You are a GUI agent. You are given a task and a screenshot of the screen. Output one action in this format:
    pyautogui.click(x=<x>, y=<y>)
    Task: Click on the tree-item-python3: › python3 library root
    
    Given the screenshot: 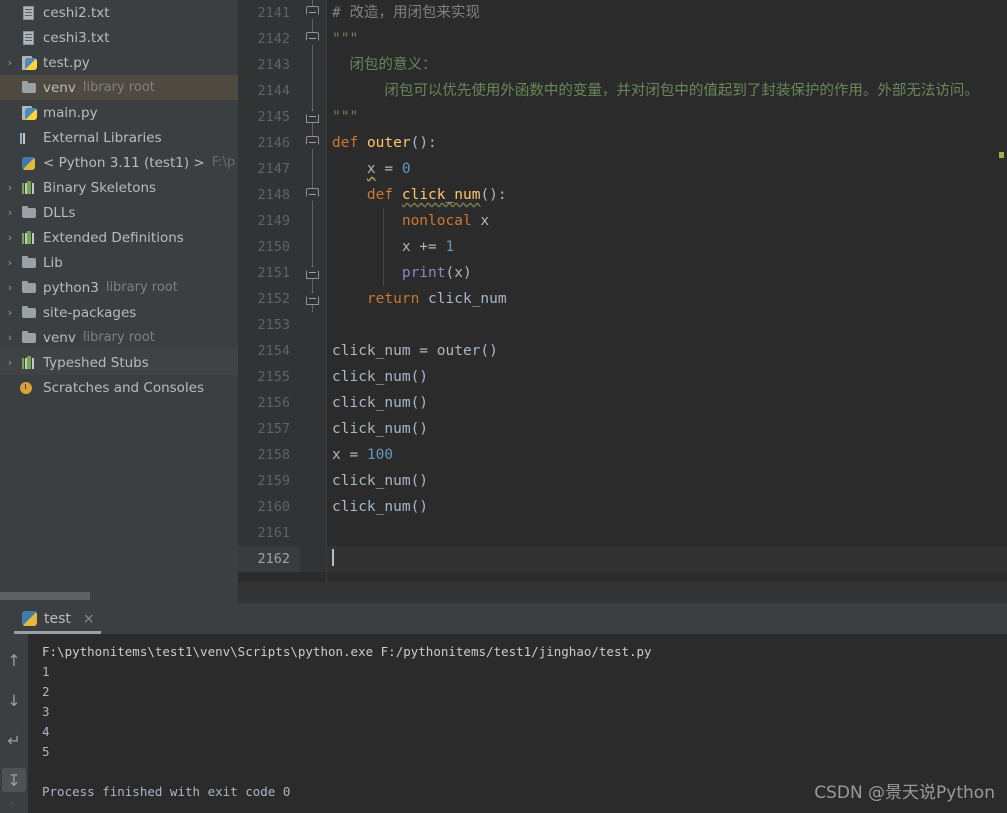 What is the action you would take?
    pyautogui.click(x=119, y=287)
    